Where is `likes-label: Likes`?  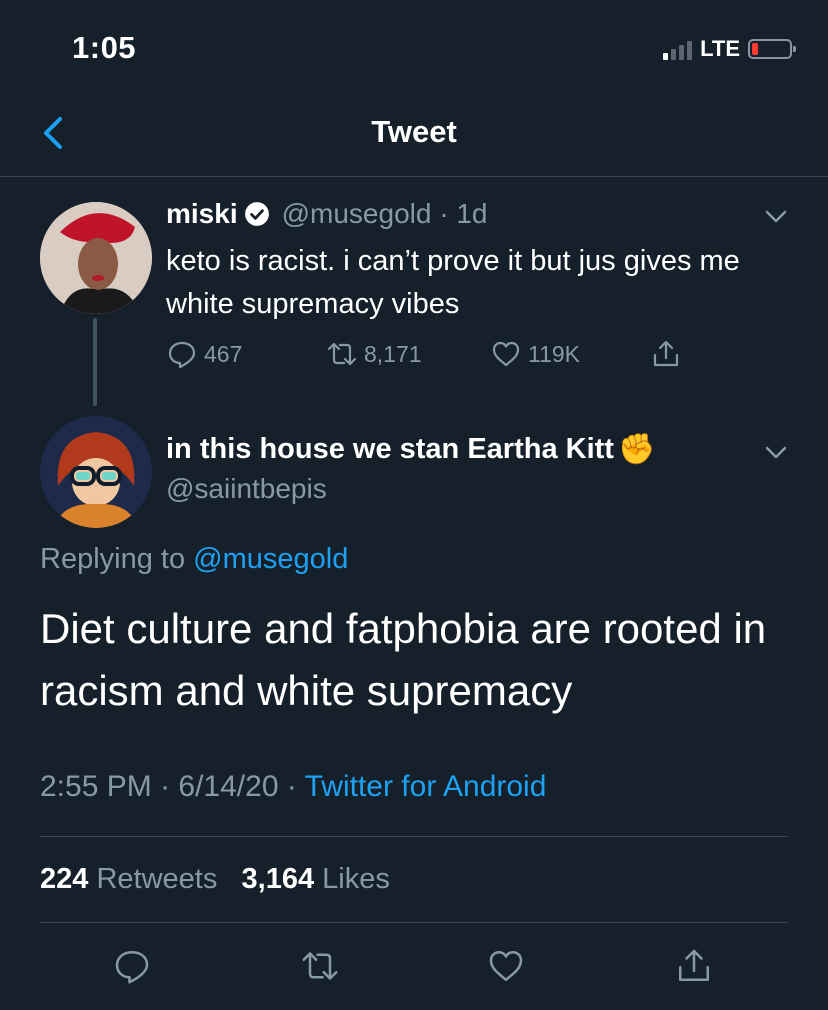 likes-label: Likes is located at coordinates (356, 879).